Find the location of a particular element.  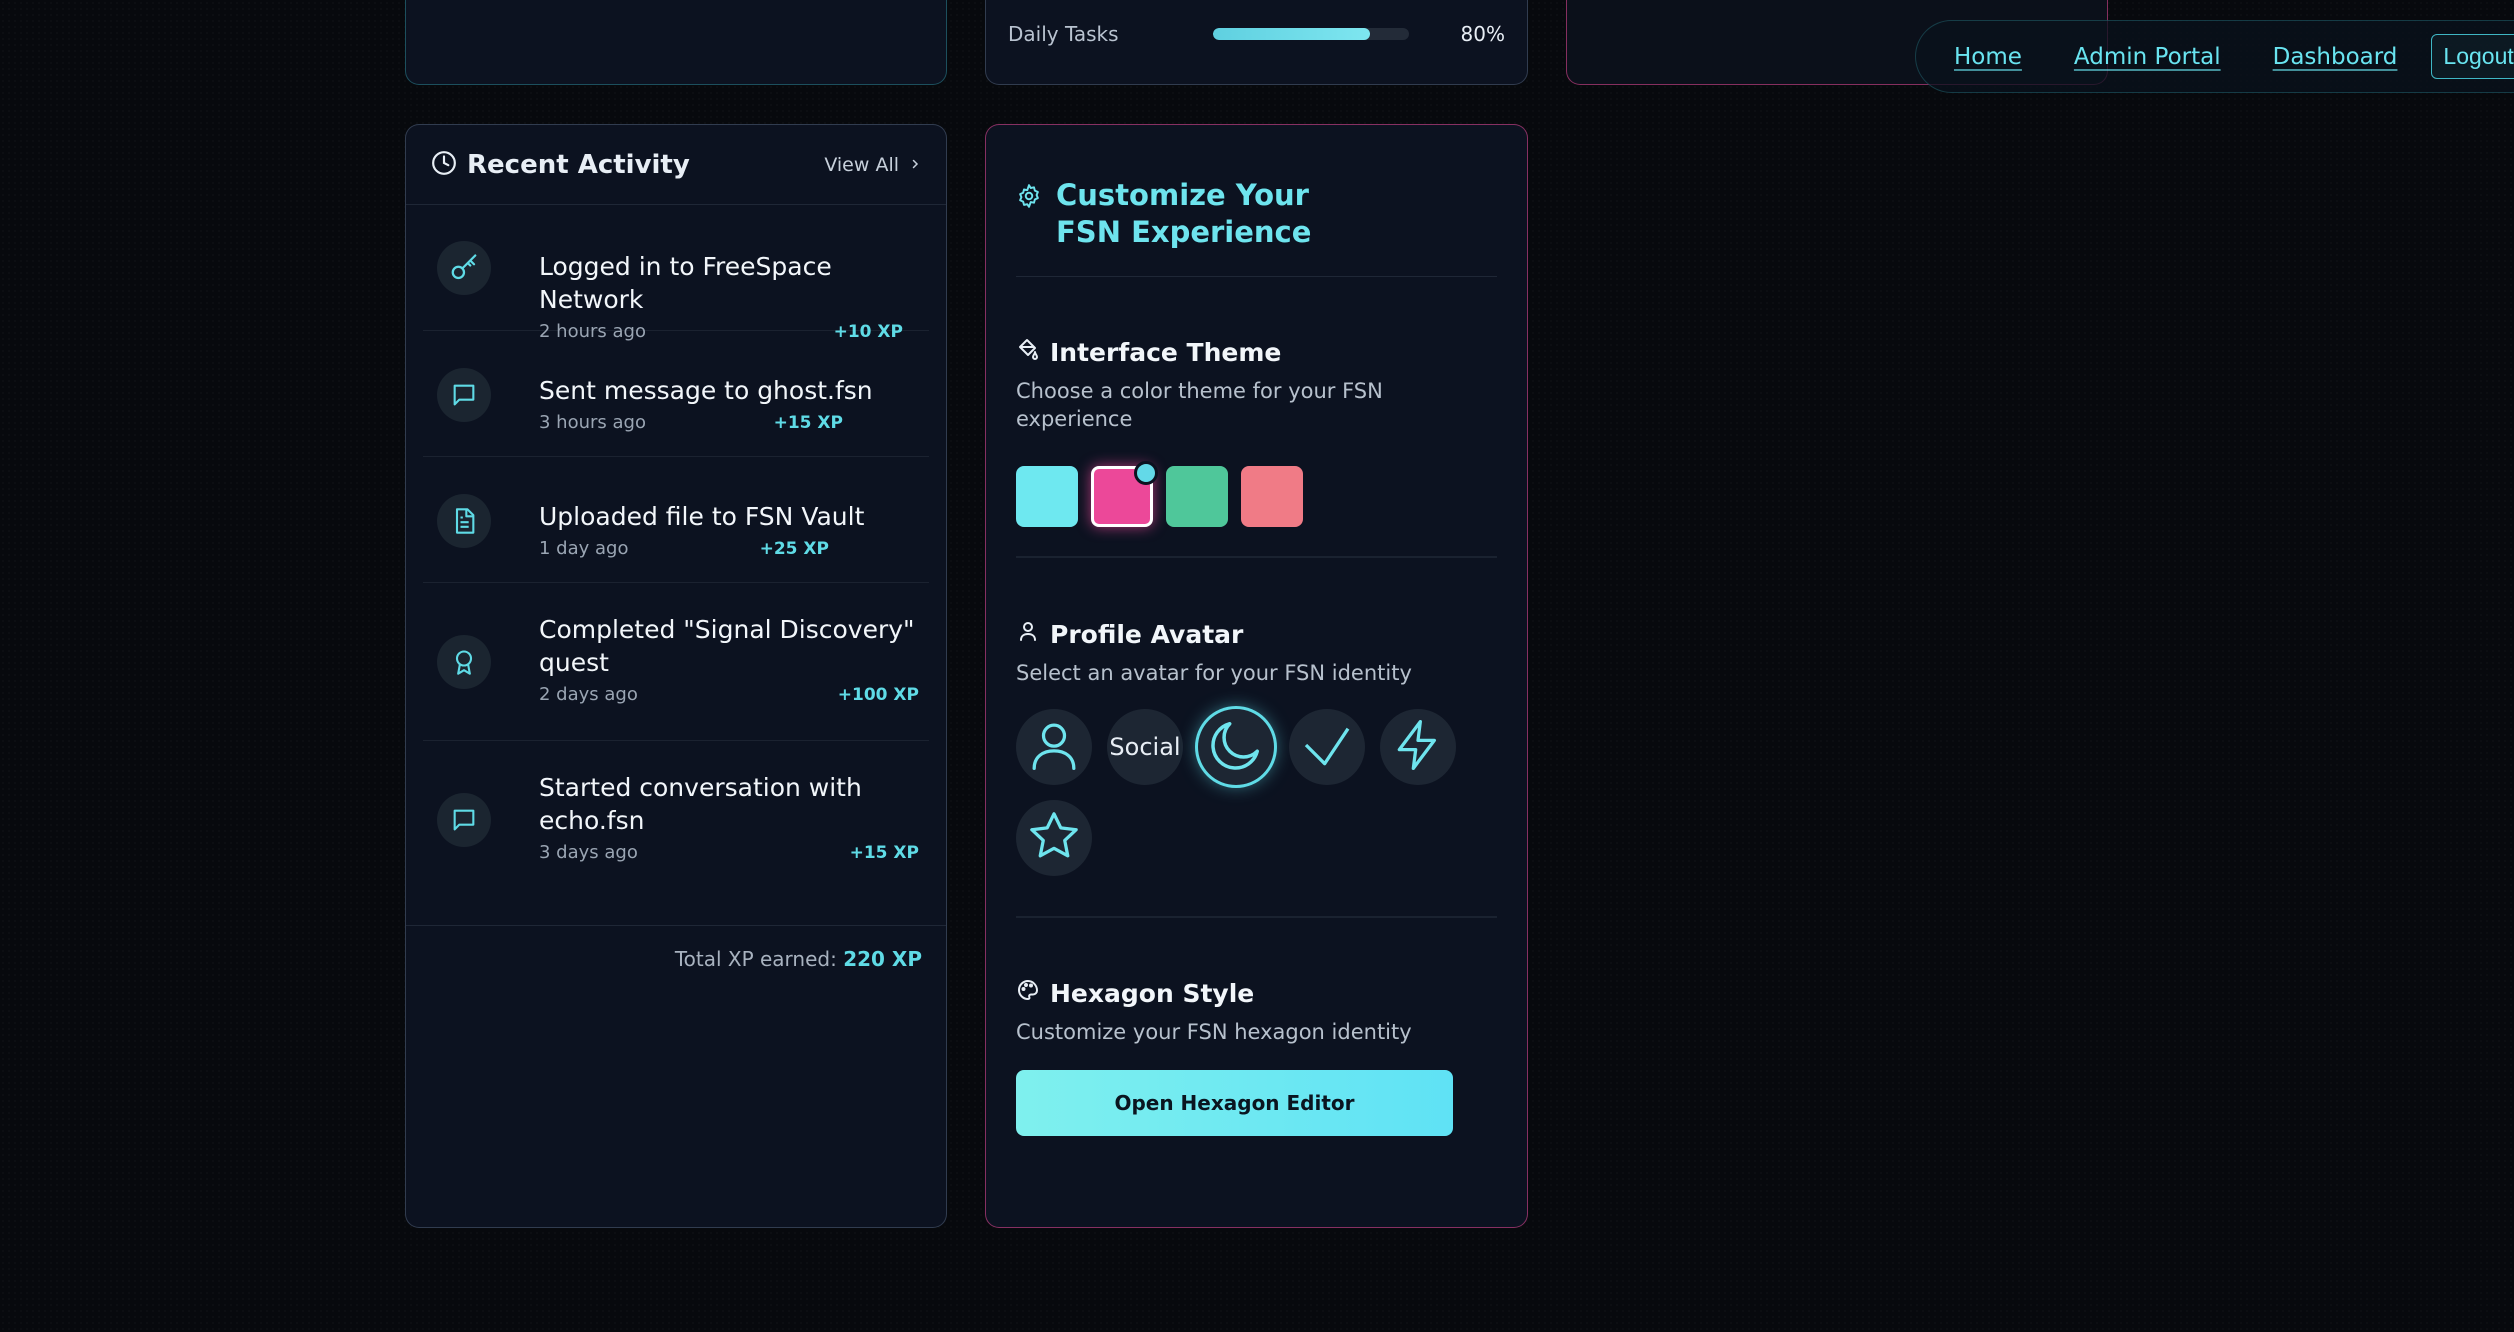

interface-theme-title: Interface Theme is located at coordinates (1166, 352).